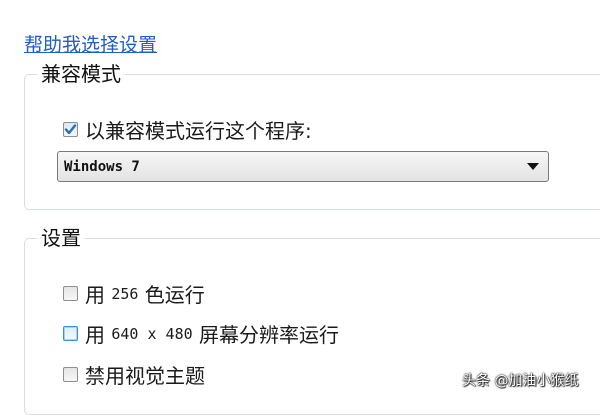 Image resolution: width=600 pixels, height=415 pixels. What do you see at coordinates (81, 74) in the screenshot?
I see `compatibility-mode-title: 兼容模式` at bounding box center [81, 74].